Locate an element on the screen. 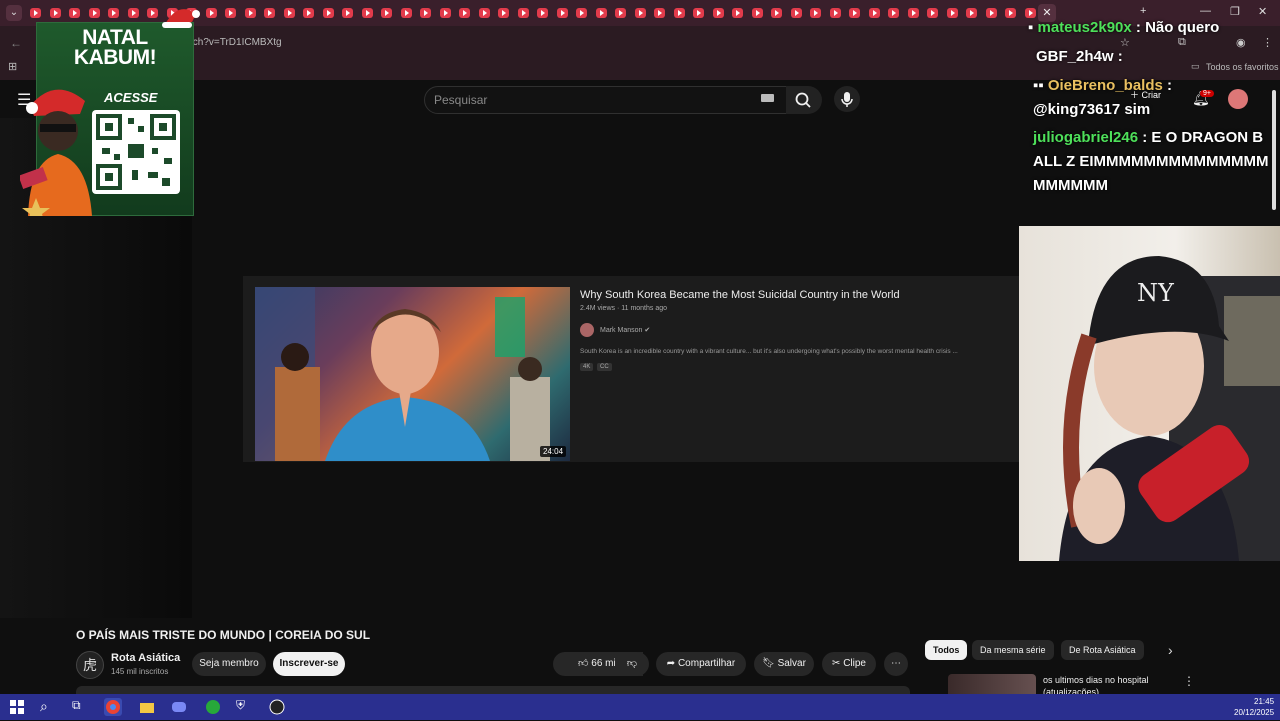 The height and width of the screenshot is (721, 1280). chip-all: Todos is located at coordinates (946, 650).